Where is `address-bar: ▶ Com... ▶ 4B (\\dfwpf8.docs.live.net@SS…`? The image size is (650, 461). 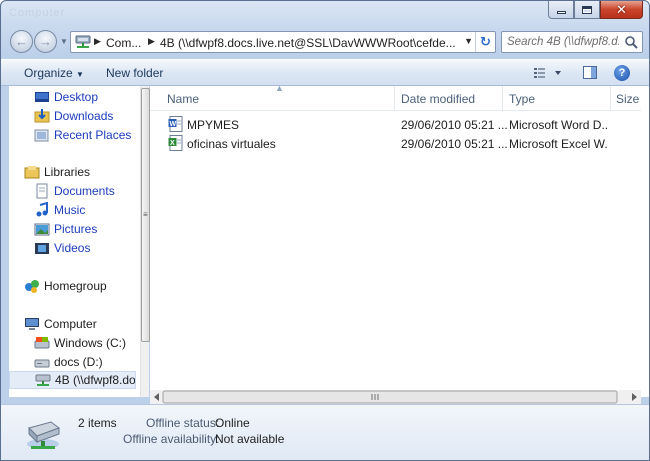 address-bar: ▶ Com... ▶ 4B (\\dfwpf8.docs.live.net@SS… is located at coordinates (283, 42).